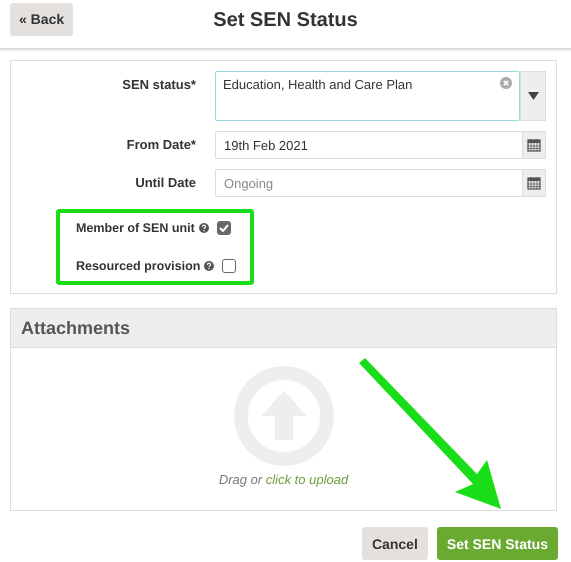 This screenshot has height=562, width=571. I want to click on checkbox-label: Member of SEN unit, so click(135, 228).